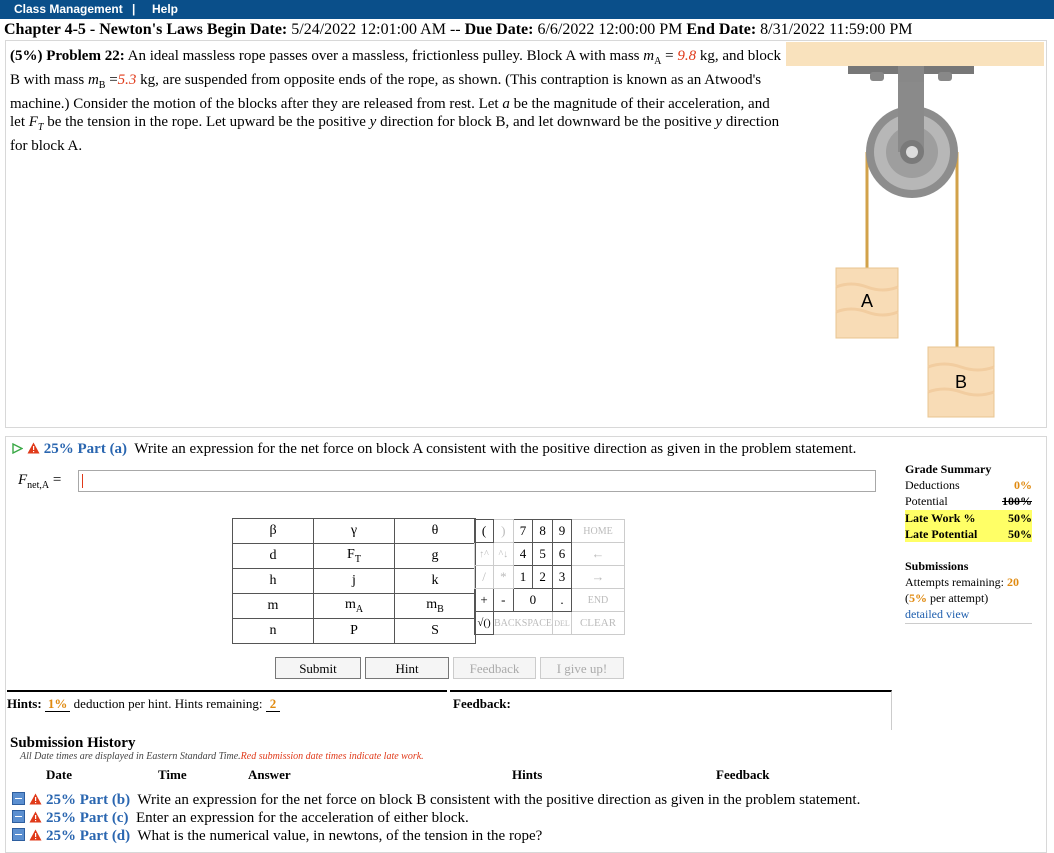 Image resolution: width=1054 pixels, height=853 pixels. Describe the element at coordinates (562, 623) in the screenshot. I see `key-del: DEL` at that location.